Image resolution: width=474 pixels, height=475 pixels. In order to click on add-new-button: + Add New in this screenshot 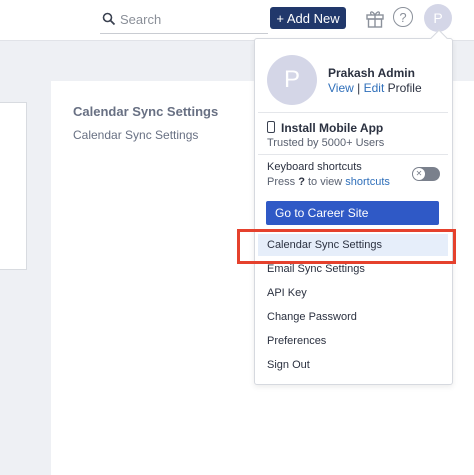, I will do `click(308, 18)`.